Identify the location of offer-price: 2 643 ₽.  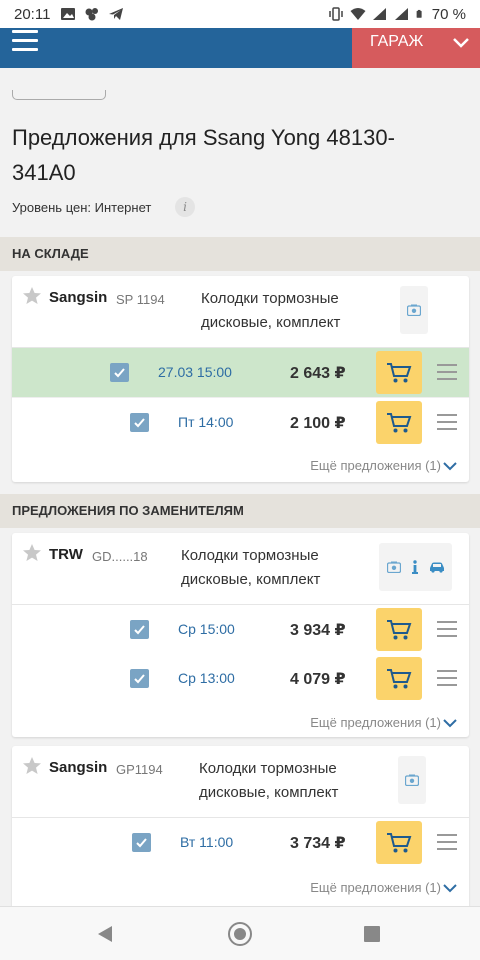
(318, 373).